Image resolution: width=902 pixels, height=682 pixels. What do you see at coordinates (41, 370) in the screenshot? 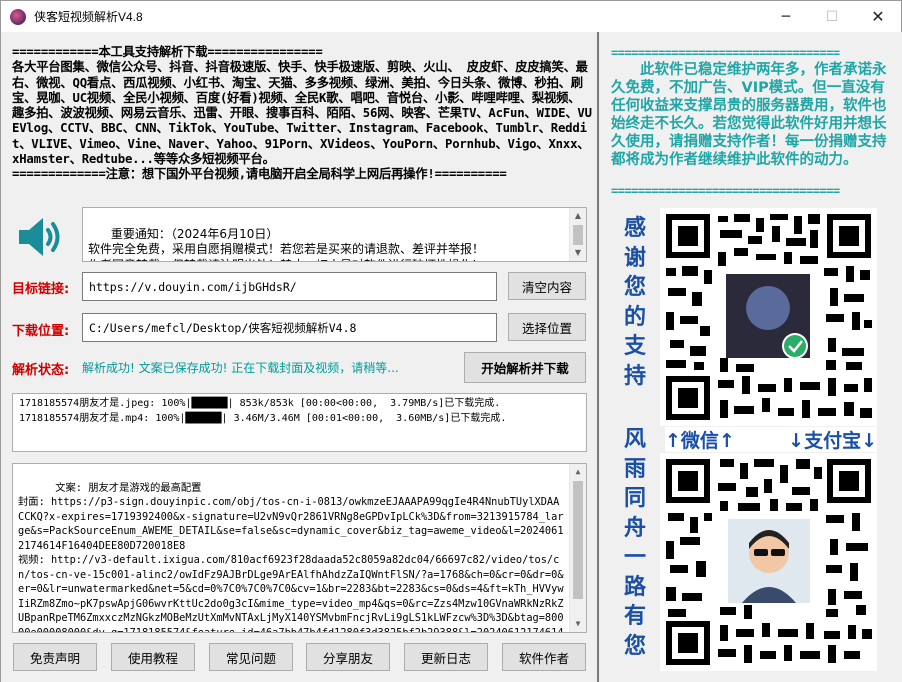
I see `parse-status-label: 解析状态:` at bounding box center [41, 370].